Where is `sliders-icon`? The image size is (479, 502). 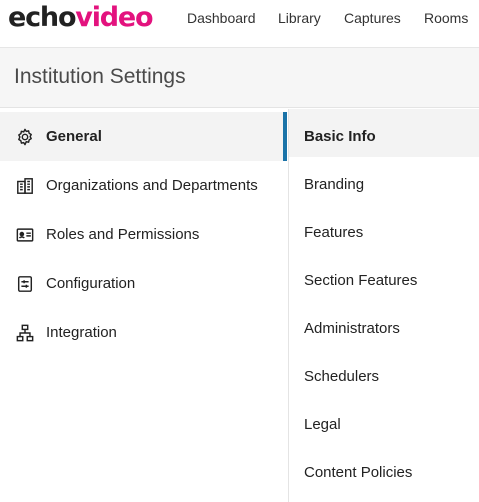 sliders-icon is located at coordinates (25, 284).